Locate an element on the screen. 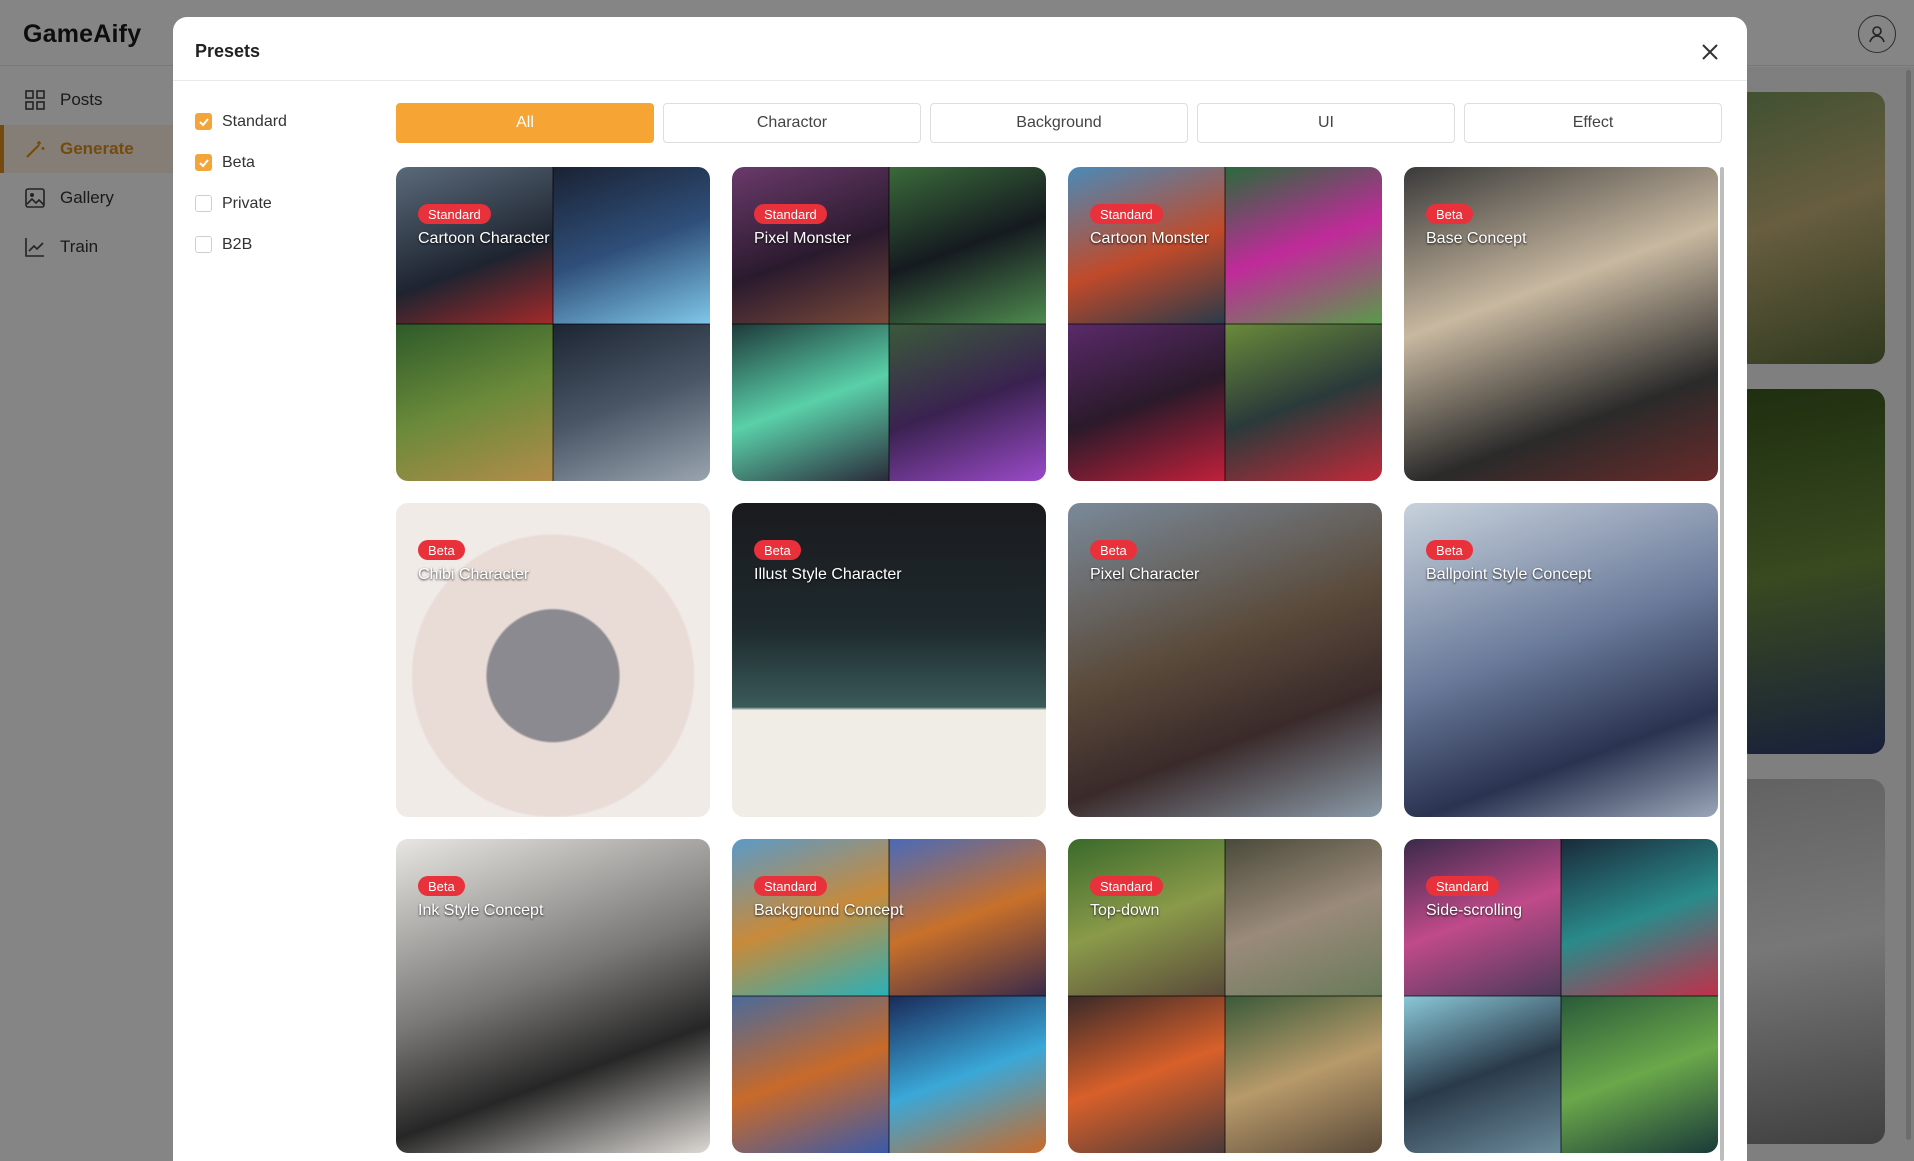 The height and width of the screenshot is (1161, 1914). modal-title: Presets is located at coordinates (228, 51).